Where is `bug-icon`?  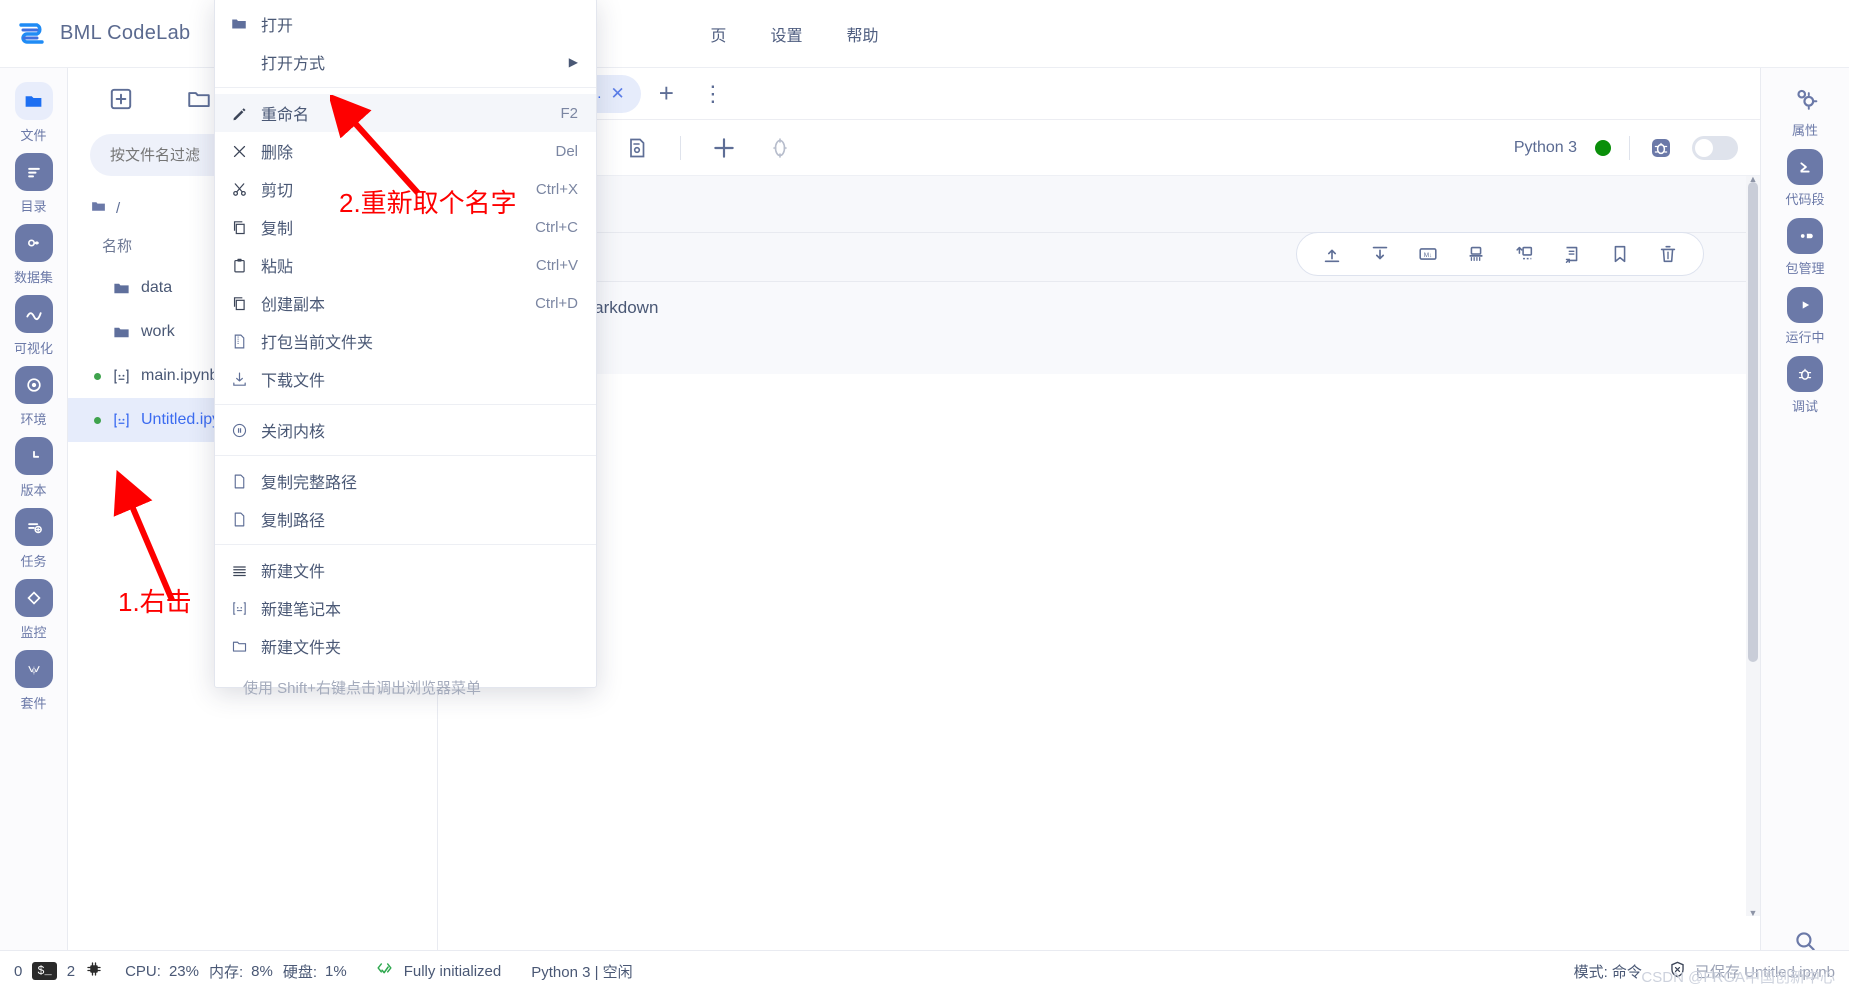 bug-icon is located at coordinates (1661, 148).